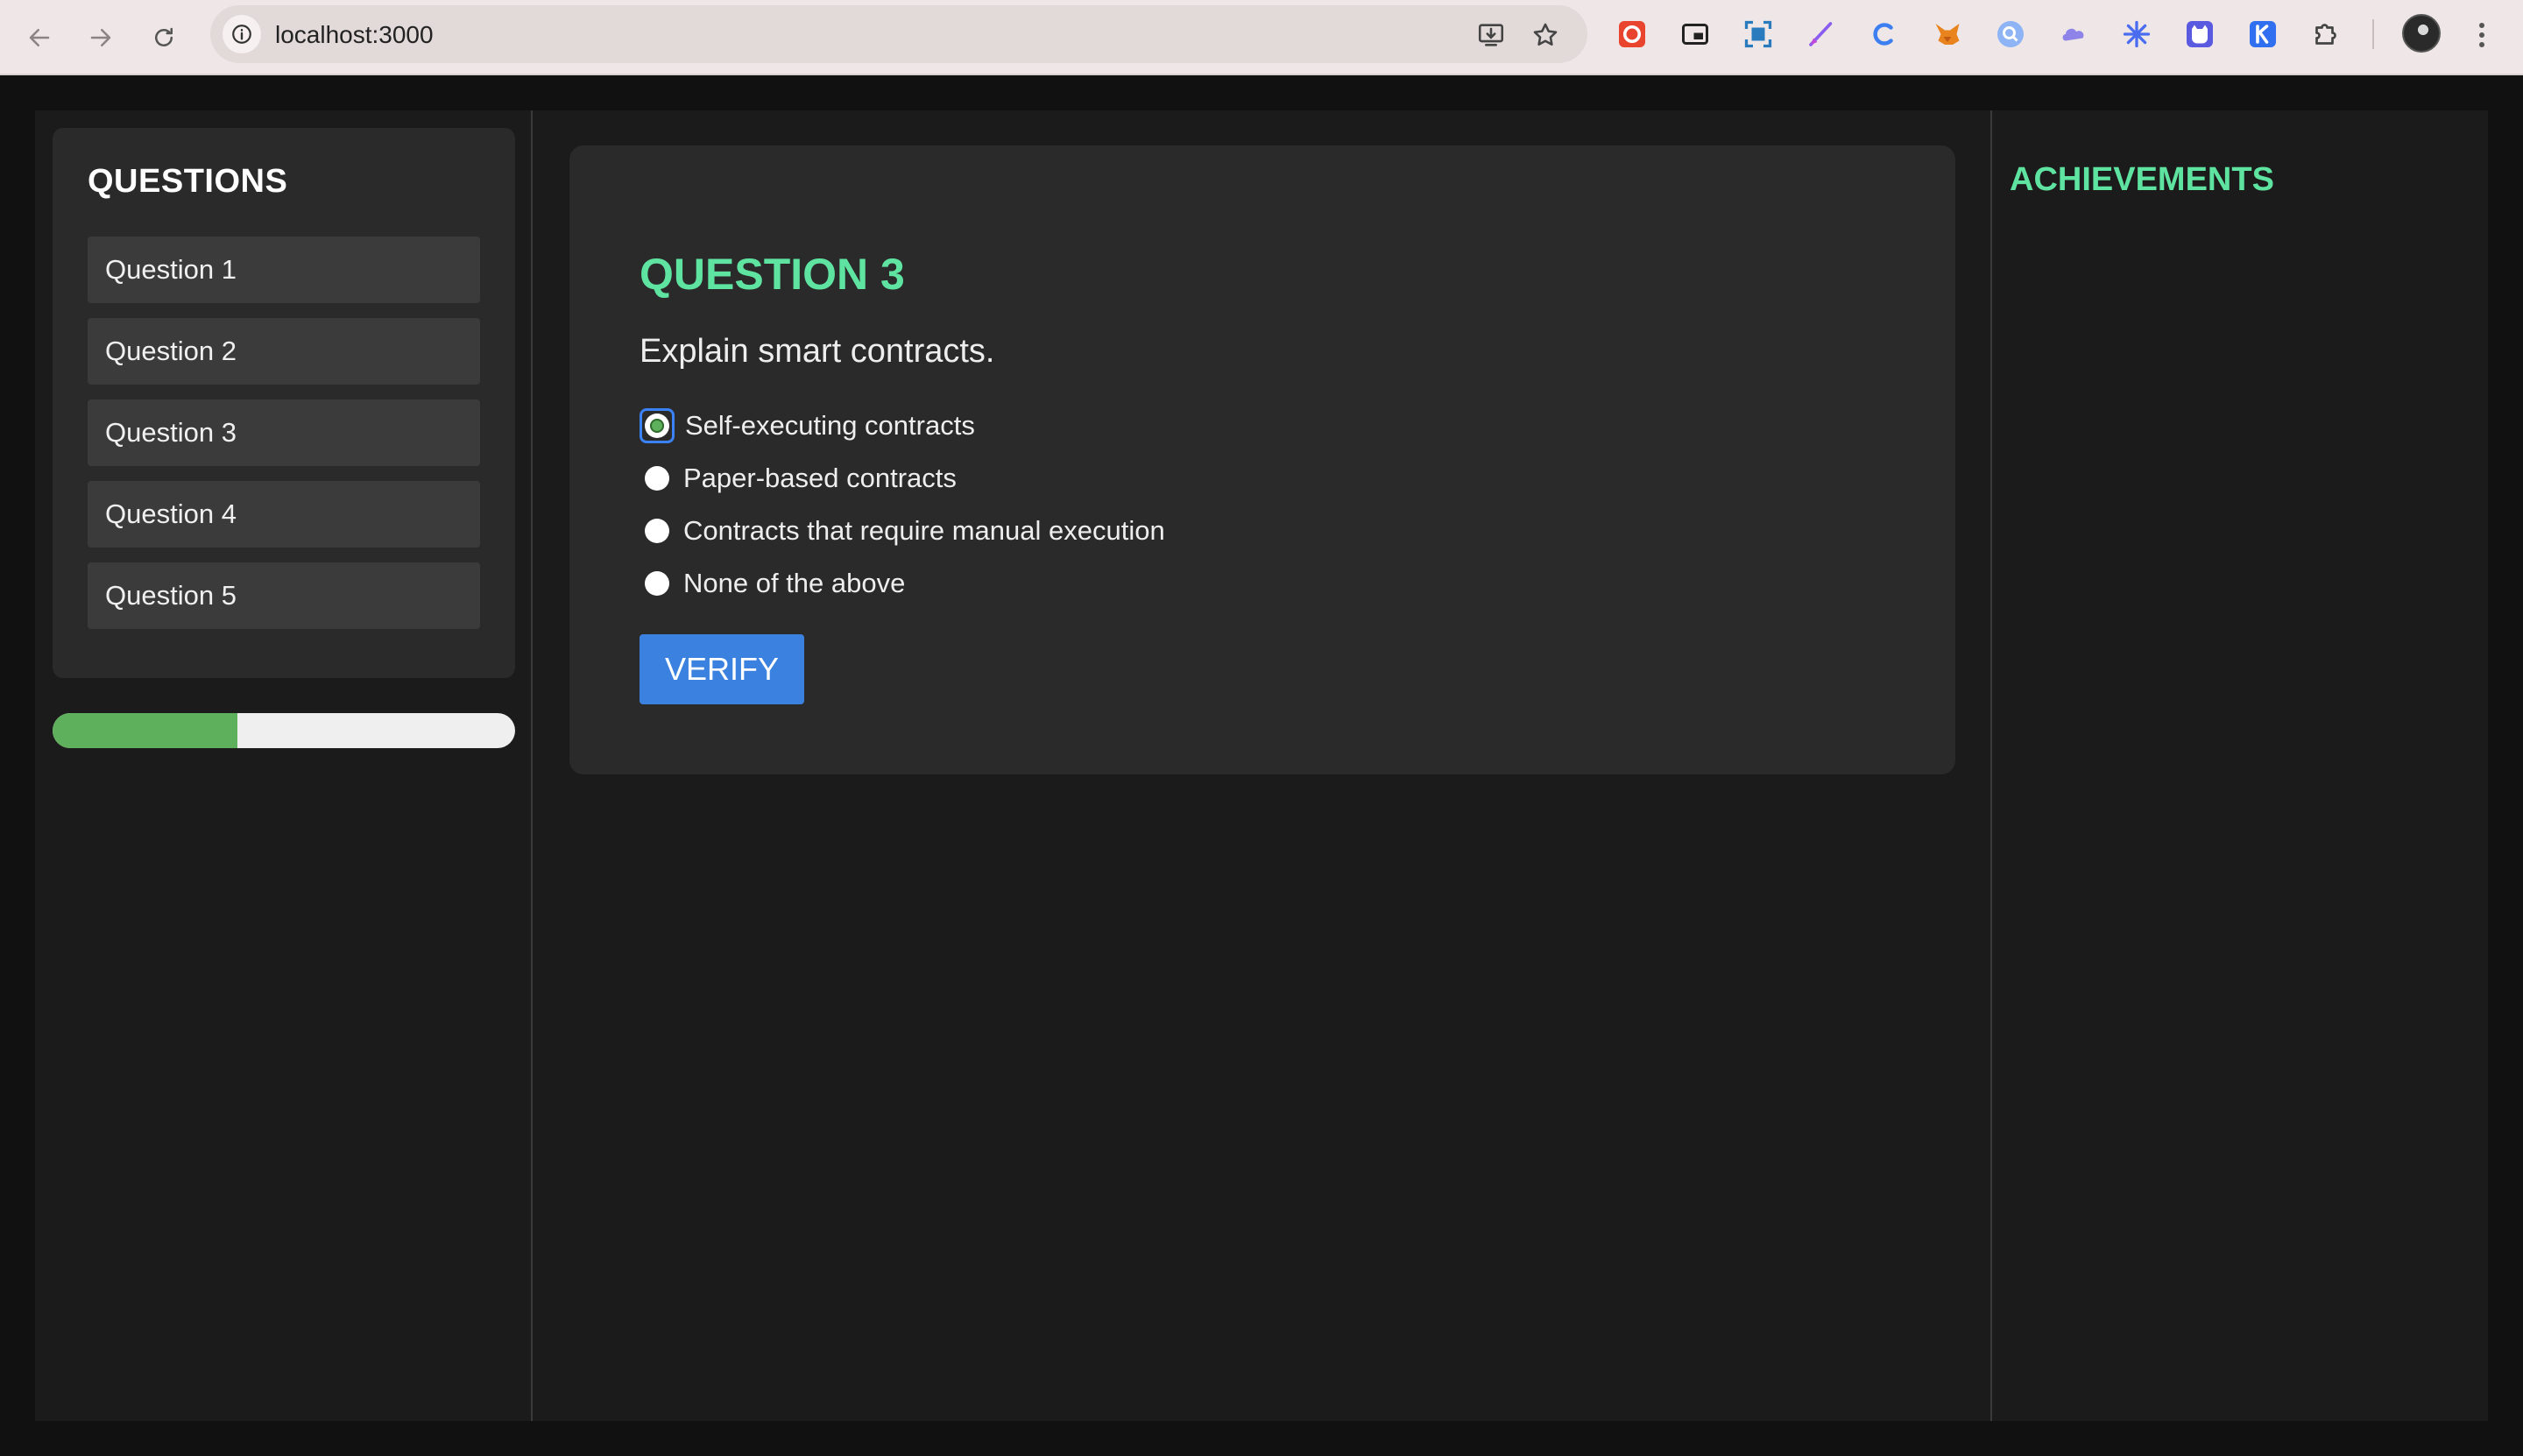 Image resolution: width=2523 pixels, height=1456 pixels. I want to click on question-item-1: Question 1, so click(284, 270).